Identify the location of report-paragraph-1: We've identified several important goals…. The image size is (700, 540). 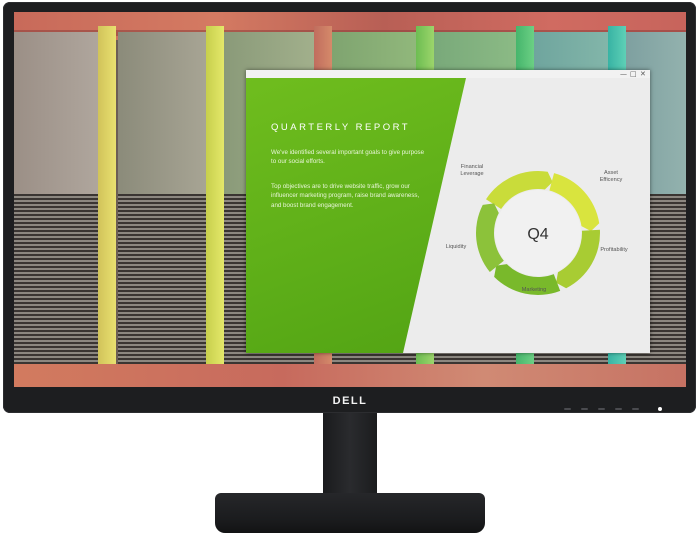
(348, 157).